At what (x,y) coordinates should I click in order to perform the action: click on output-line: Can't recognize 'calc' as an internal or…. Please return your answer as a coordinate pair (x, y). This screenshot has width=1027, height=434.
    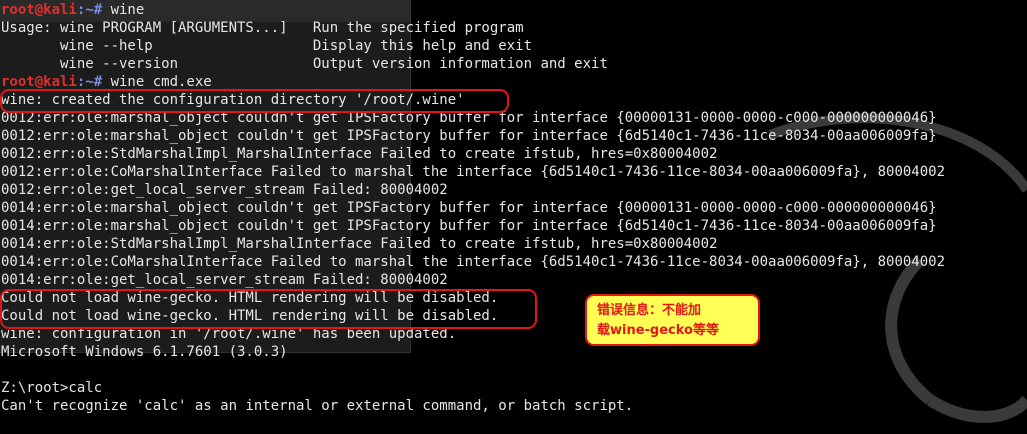
    Looking at the image, I should click on (317, 406).